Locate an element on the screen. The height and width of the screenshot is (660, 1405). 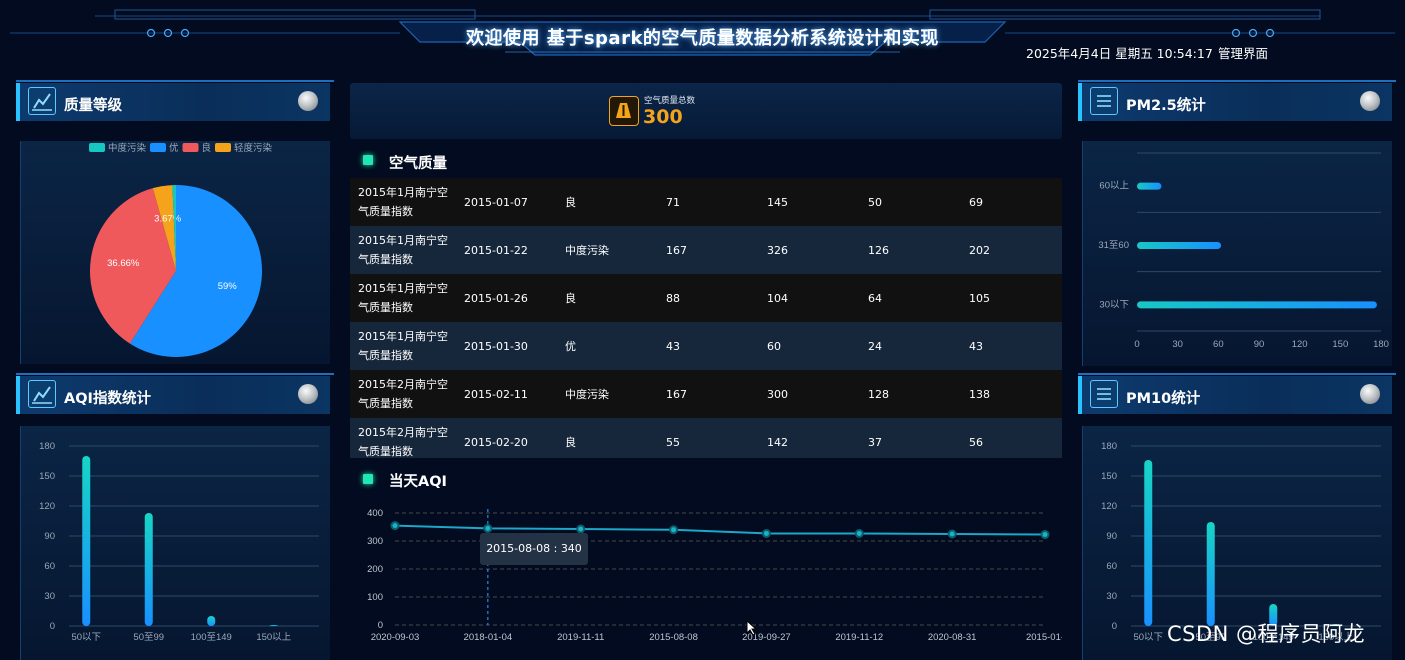
mouse-cursor-icon is located at coordinates (752, 628).